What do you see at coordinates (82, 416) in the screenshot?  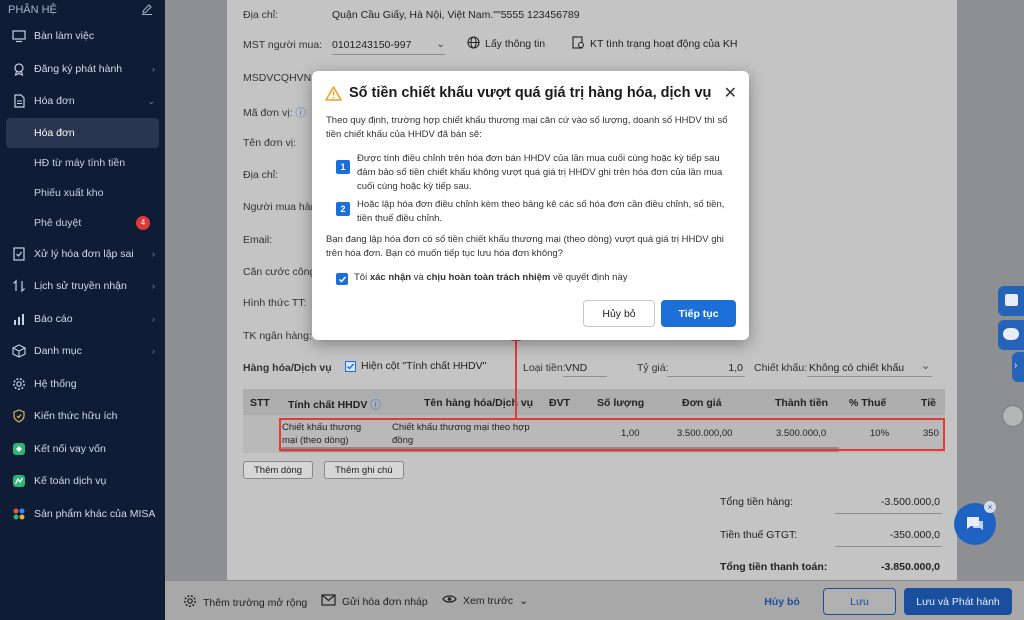 I see `sidebar-item-knowledge: Kiến thức hữu ích` at bounding box center [82, 416].